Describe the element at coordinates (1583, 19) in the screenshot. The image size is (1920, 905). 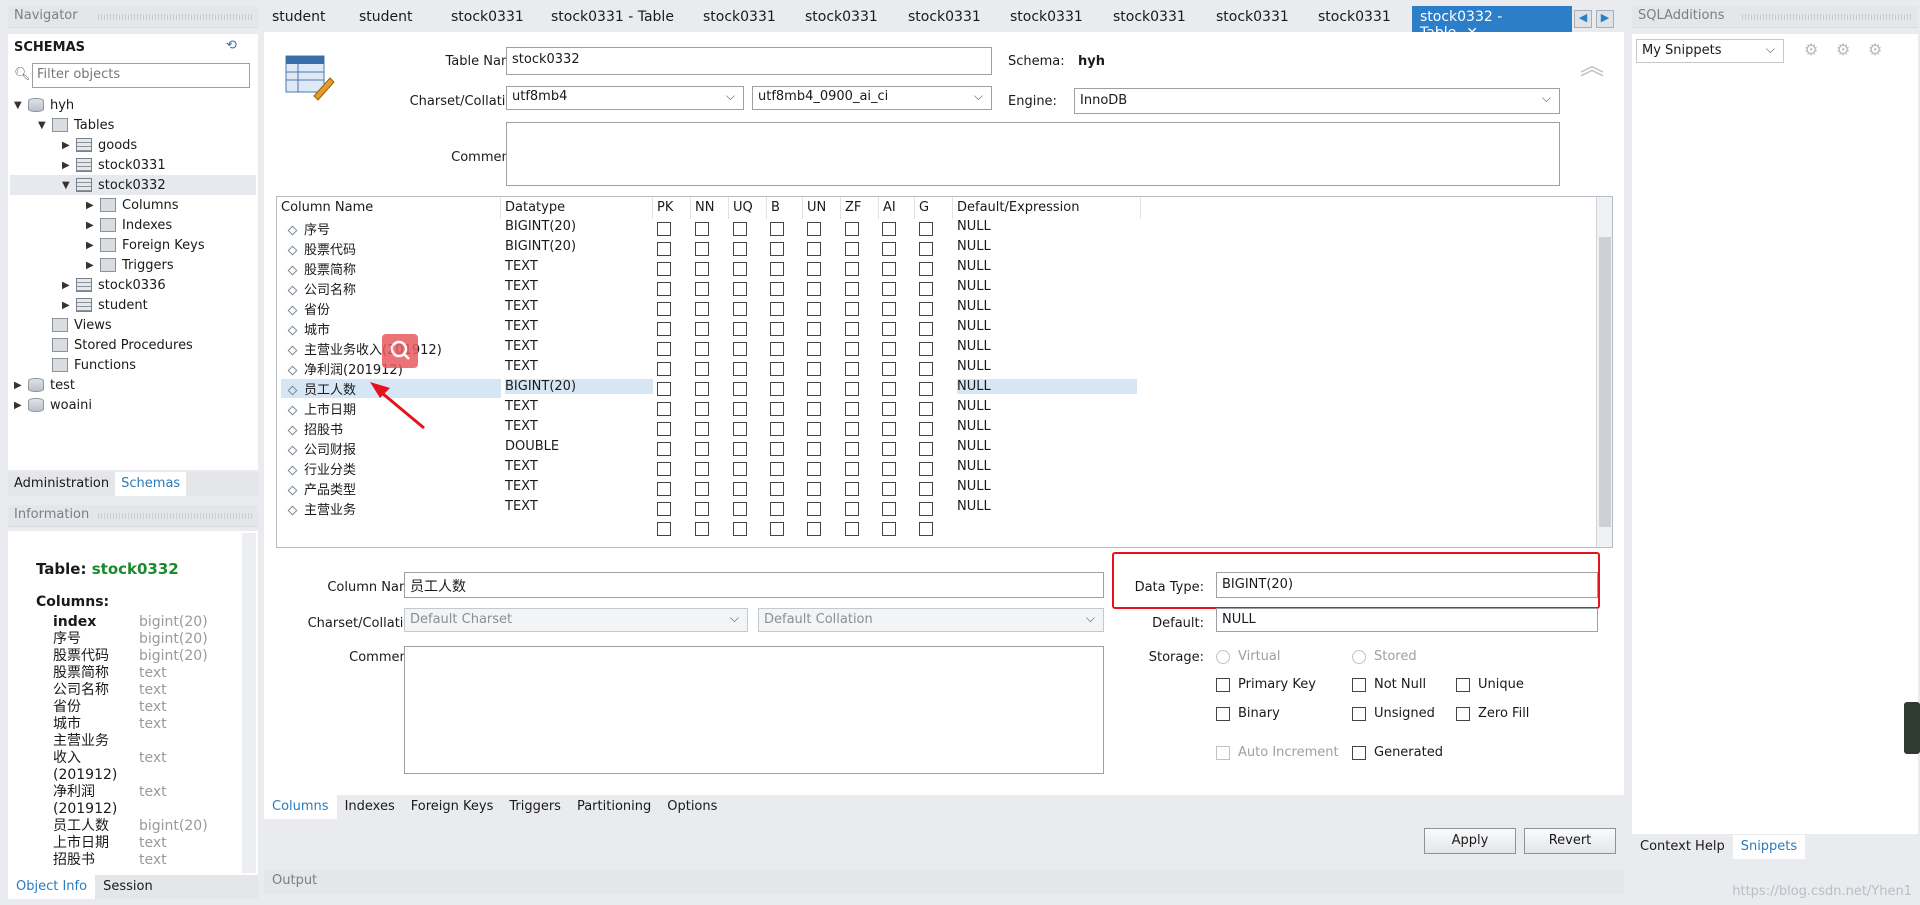
I see `tab-scroll-left-icon: ◀` at that location.